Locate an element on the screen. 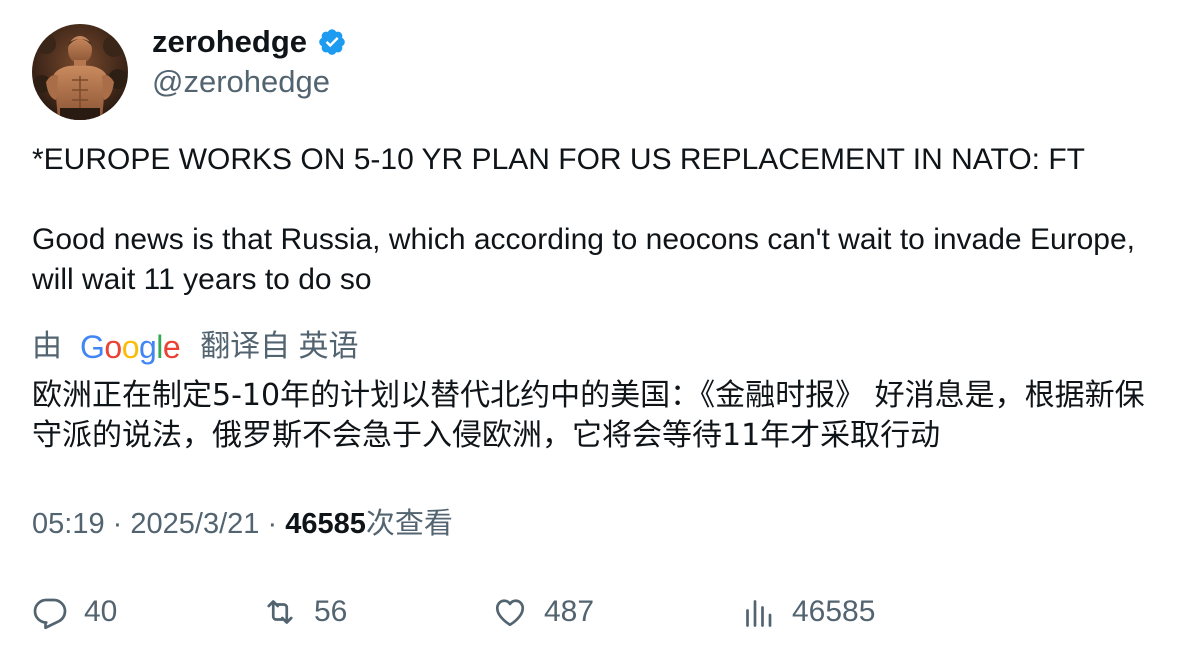 Image resolution: width=1196 pixels, height=658 pixels. profile-photo-icon is located at coordinates (80, 72).